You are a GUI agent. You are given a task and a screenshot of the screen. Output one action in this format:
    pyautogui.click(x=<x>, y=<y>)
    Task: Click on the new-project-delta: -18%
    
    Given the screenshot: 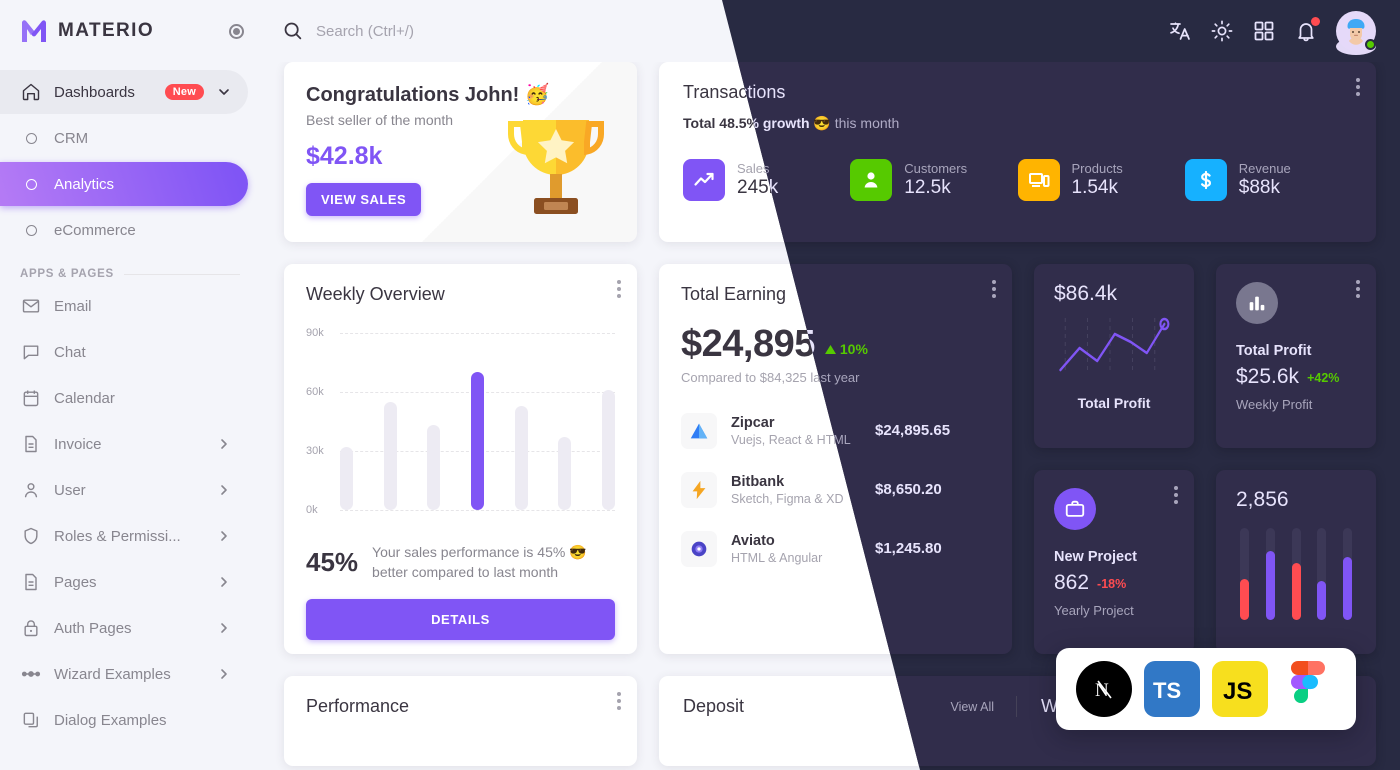 What is the action you would take?
    pyautogui.click(x=1112, y=584)
    